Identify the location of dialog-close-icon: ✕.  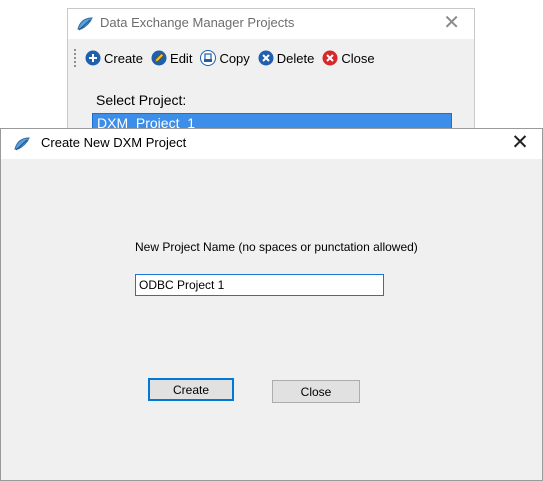
(520, 142).